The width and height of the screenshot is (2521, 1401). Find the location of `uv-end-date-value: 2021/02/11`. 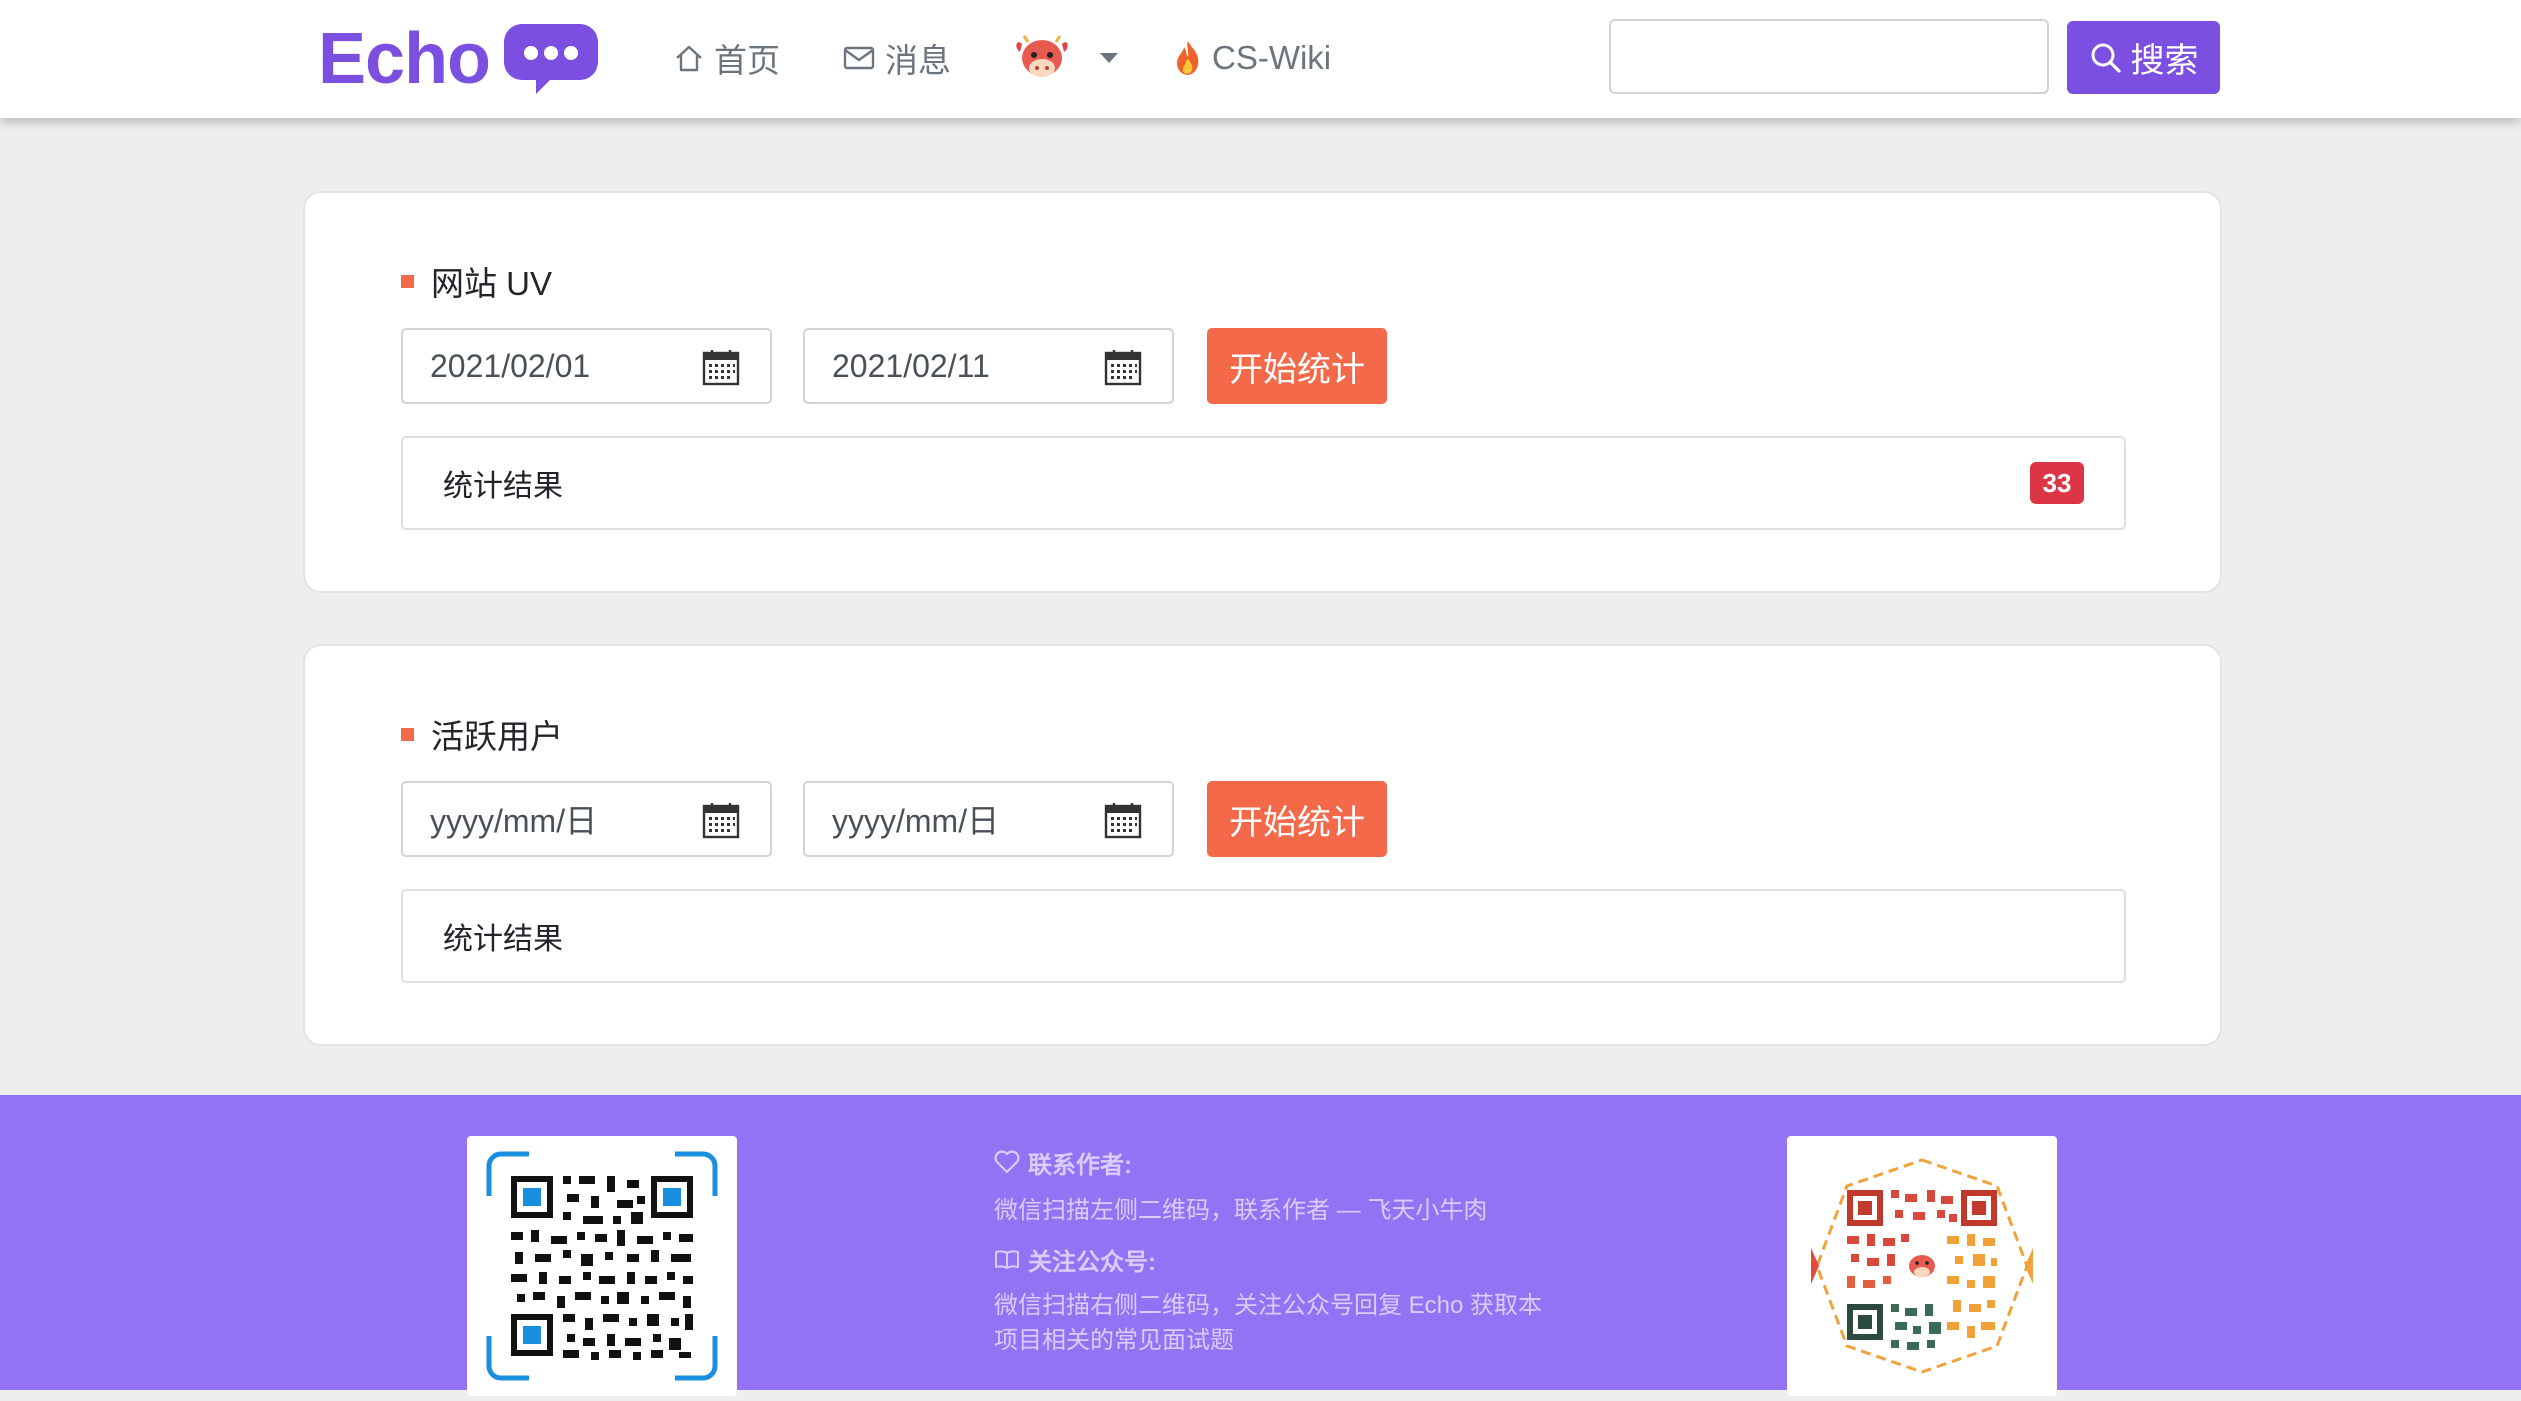

uv-end-date-value: 2021/02/11 is located at coordinates (911, 365).